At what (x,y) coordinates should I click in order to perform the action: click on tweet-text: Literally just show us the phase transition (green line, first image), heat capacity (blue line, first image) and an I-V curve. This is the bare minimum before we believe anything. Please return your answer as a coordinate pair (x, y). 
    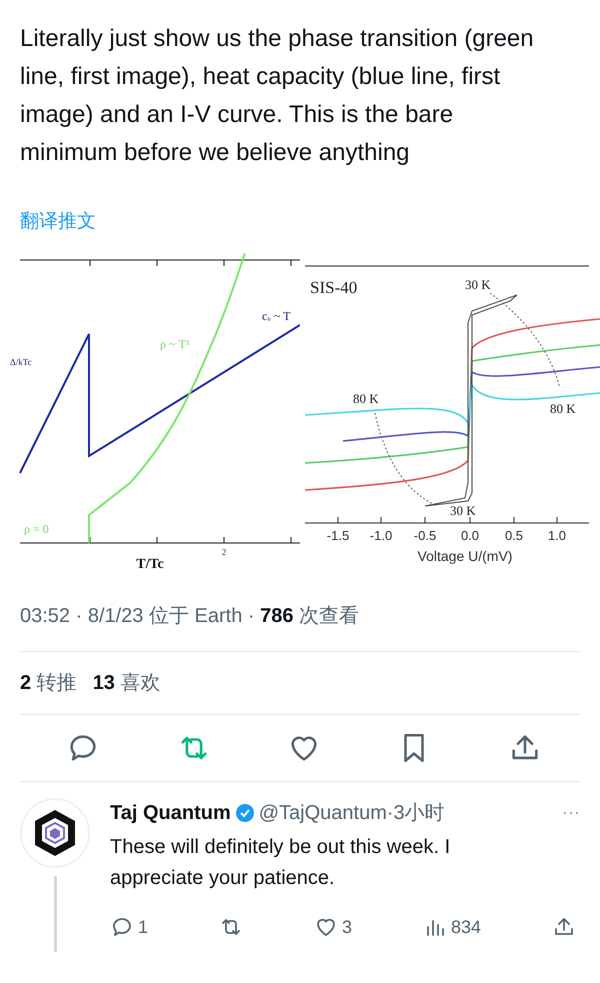
    Looking at the image, I should click on (277, 96).